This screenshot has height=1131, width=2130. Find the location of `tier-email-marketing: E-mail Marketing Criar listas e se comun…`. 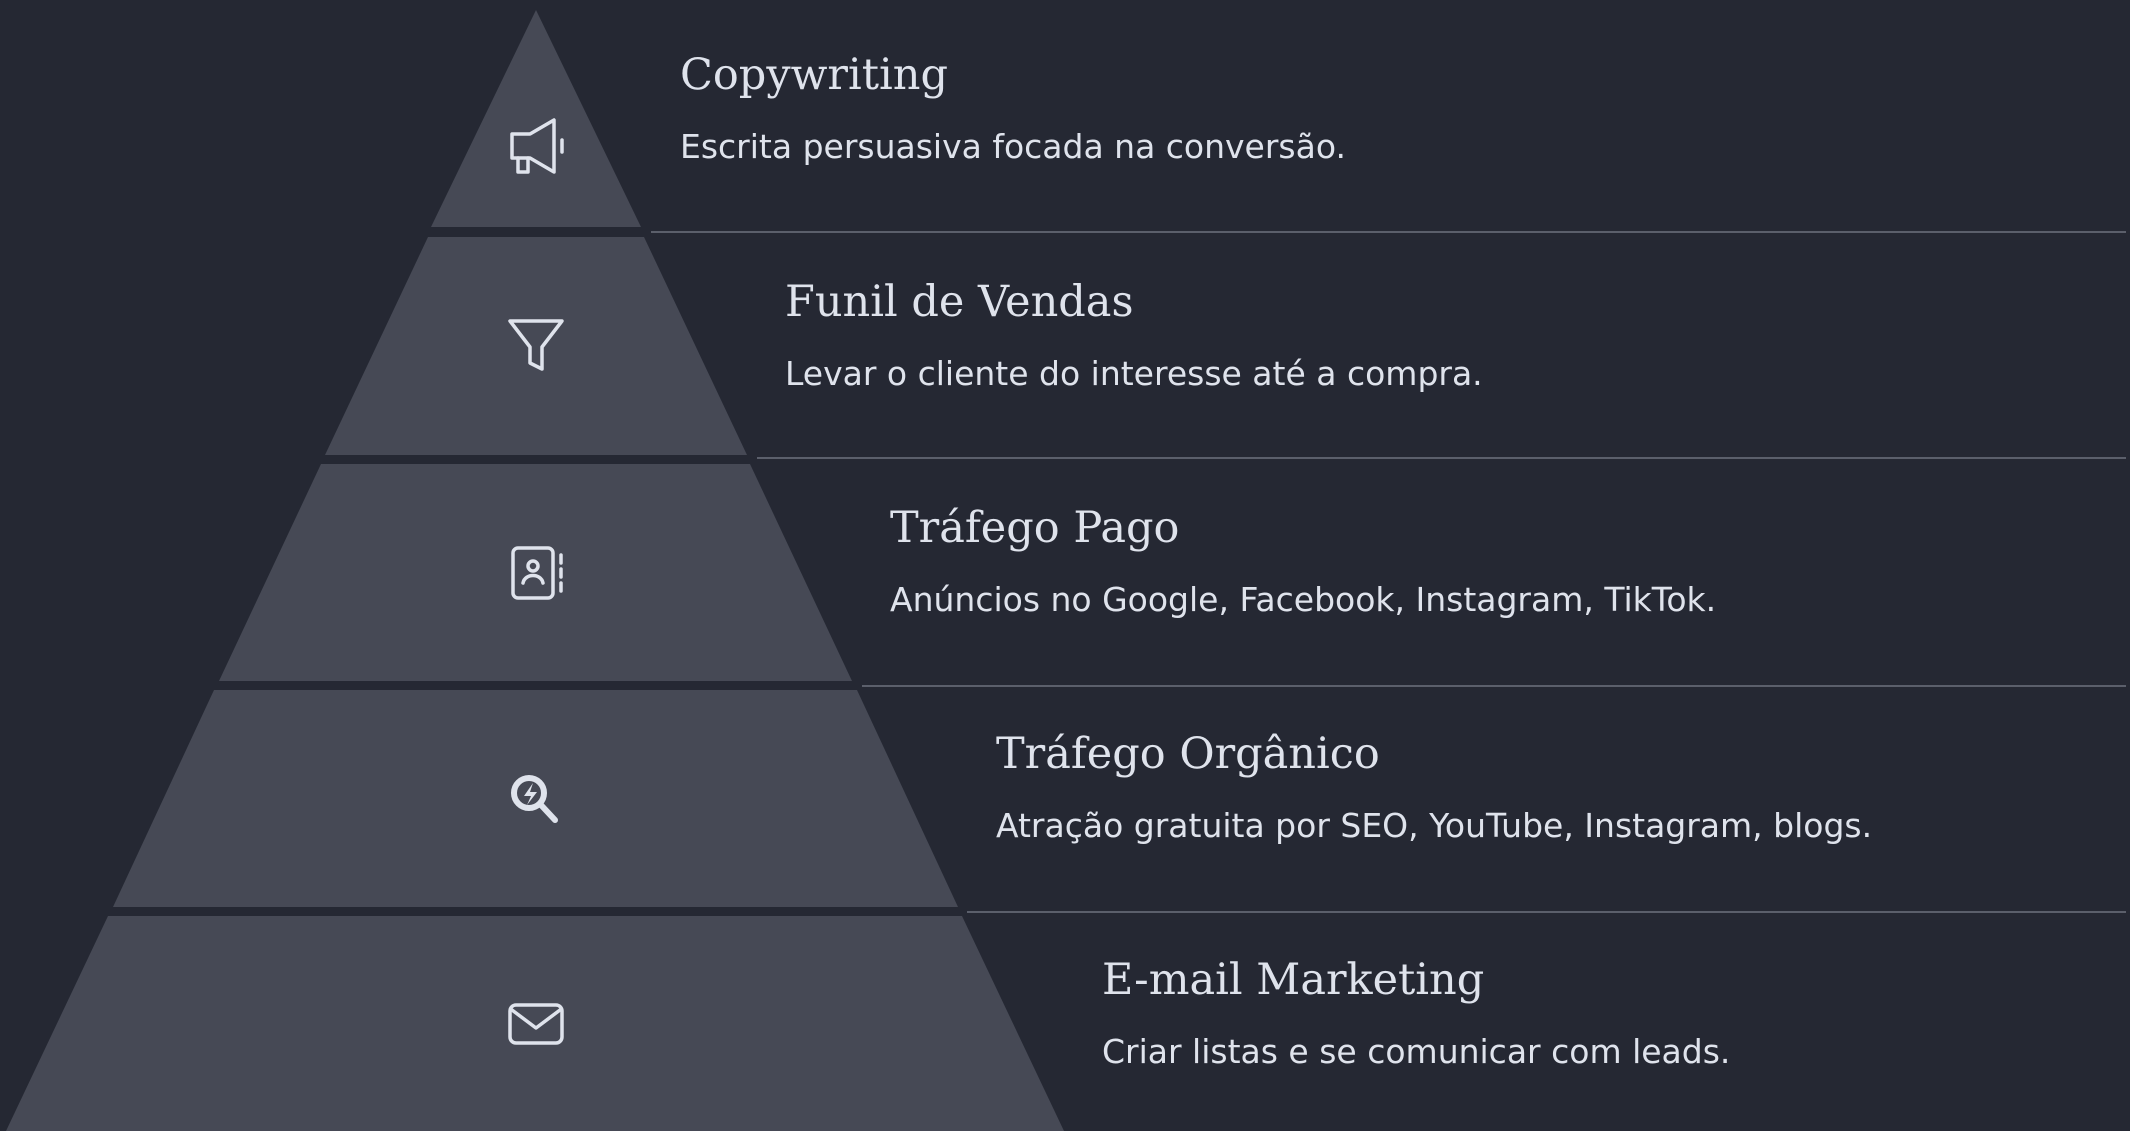

tier-email-marketing: E-mail Marketing Criar listas e se comun… is located at coordinates (1416, 1013).